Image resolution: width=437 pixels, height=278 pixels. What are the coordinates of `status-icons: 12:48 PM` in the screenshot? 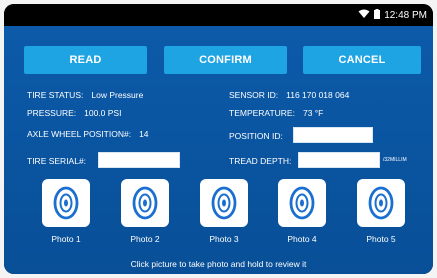 It's located at (392, 15).